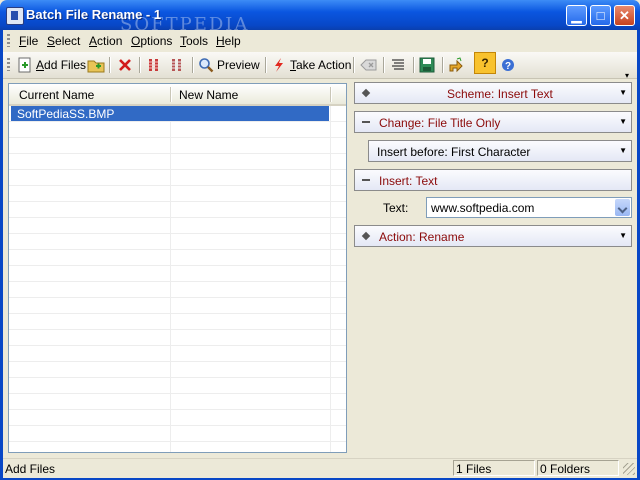 Image resolution: width=640 pixels, height=480 pixels. What do you see at coordinates (96, 65) in the screenshot?
I see `add-folder-button` at bounding box center [96, 65].